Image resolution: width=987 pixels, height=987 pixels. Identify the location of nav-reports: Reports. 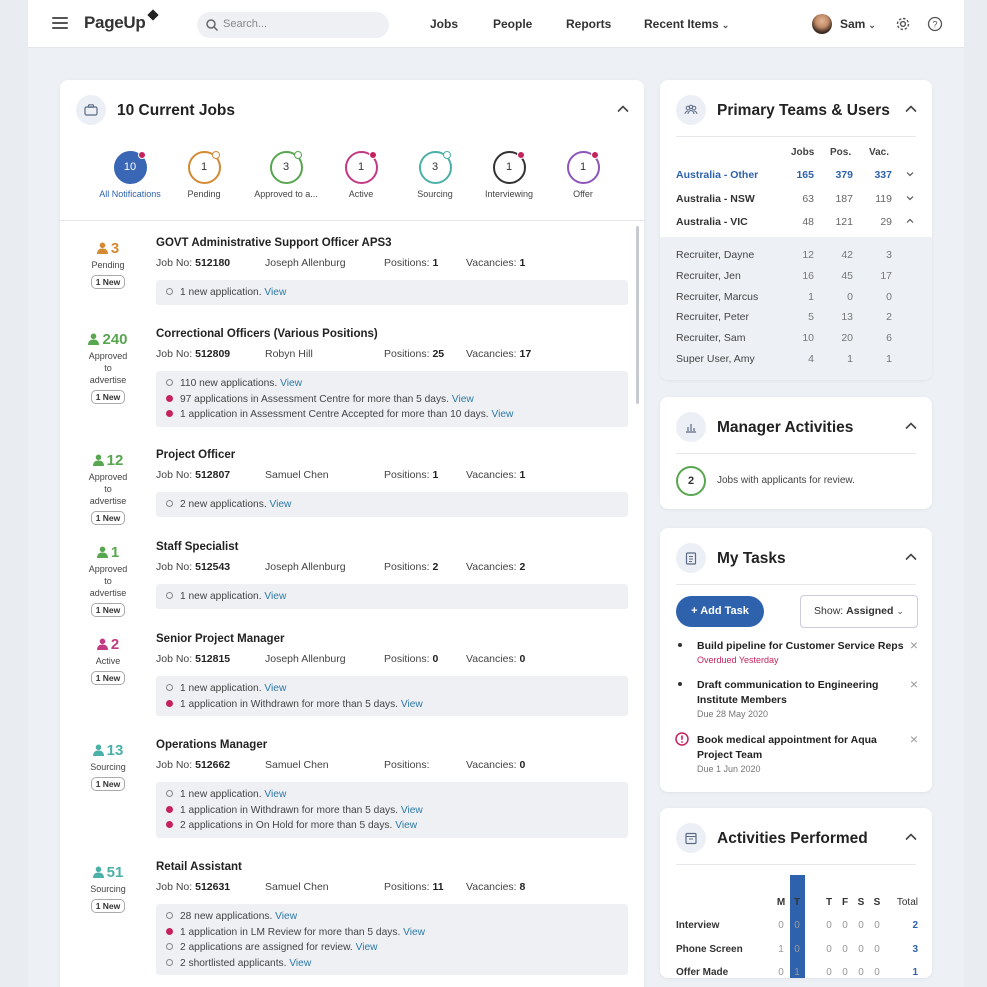
(588, 24).